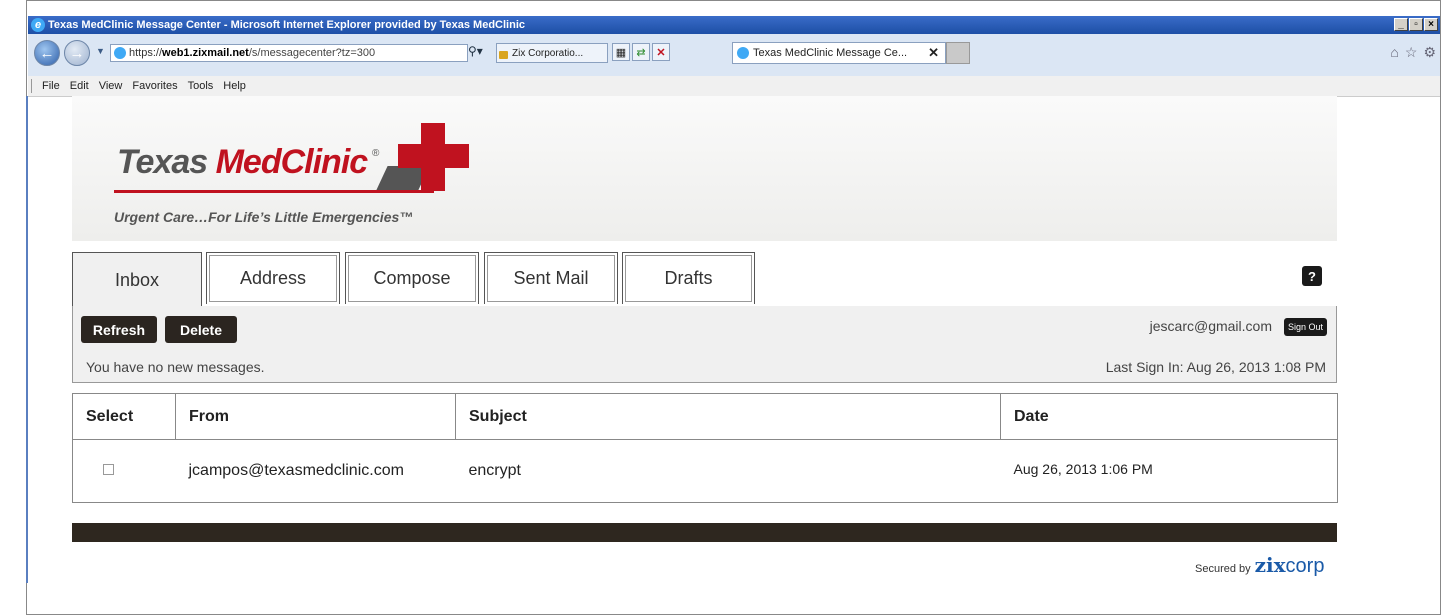  I want to click on column-header-from: From, so click(315, 416).